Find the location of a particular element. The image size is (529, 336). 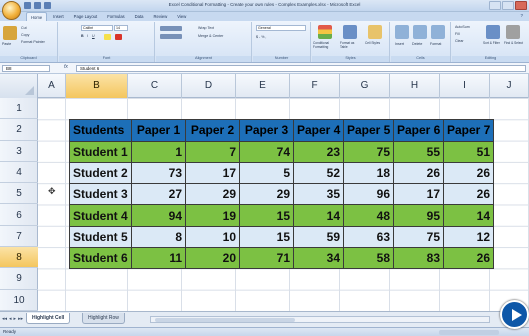

column-header-b: B is located at coordinates (97, 86).